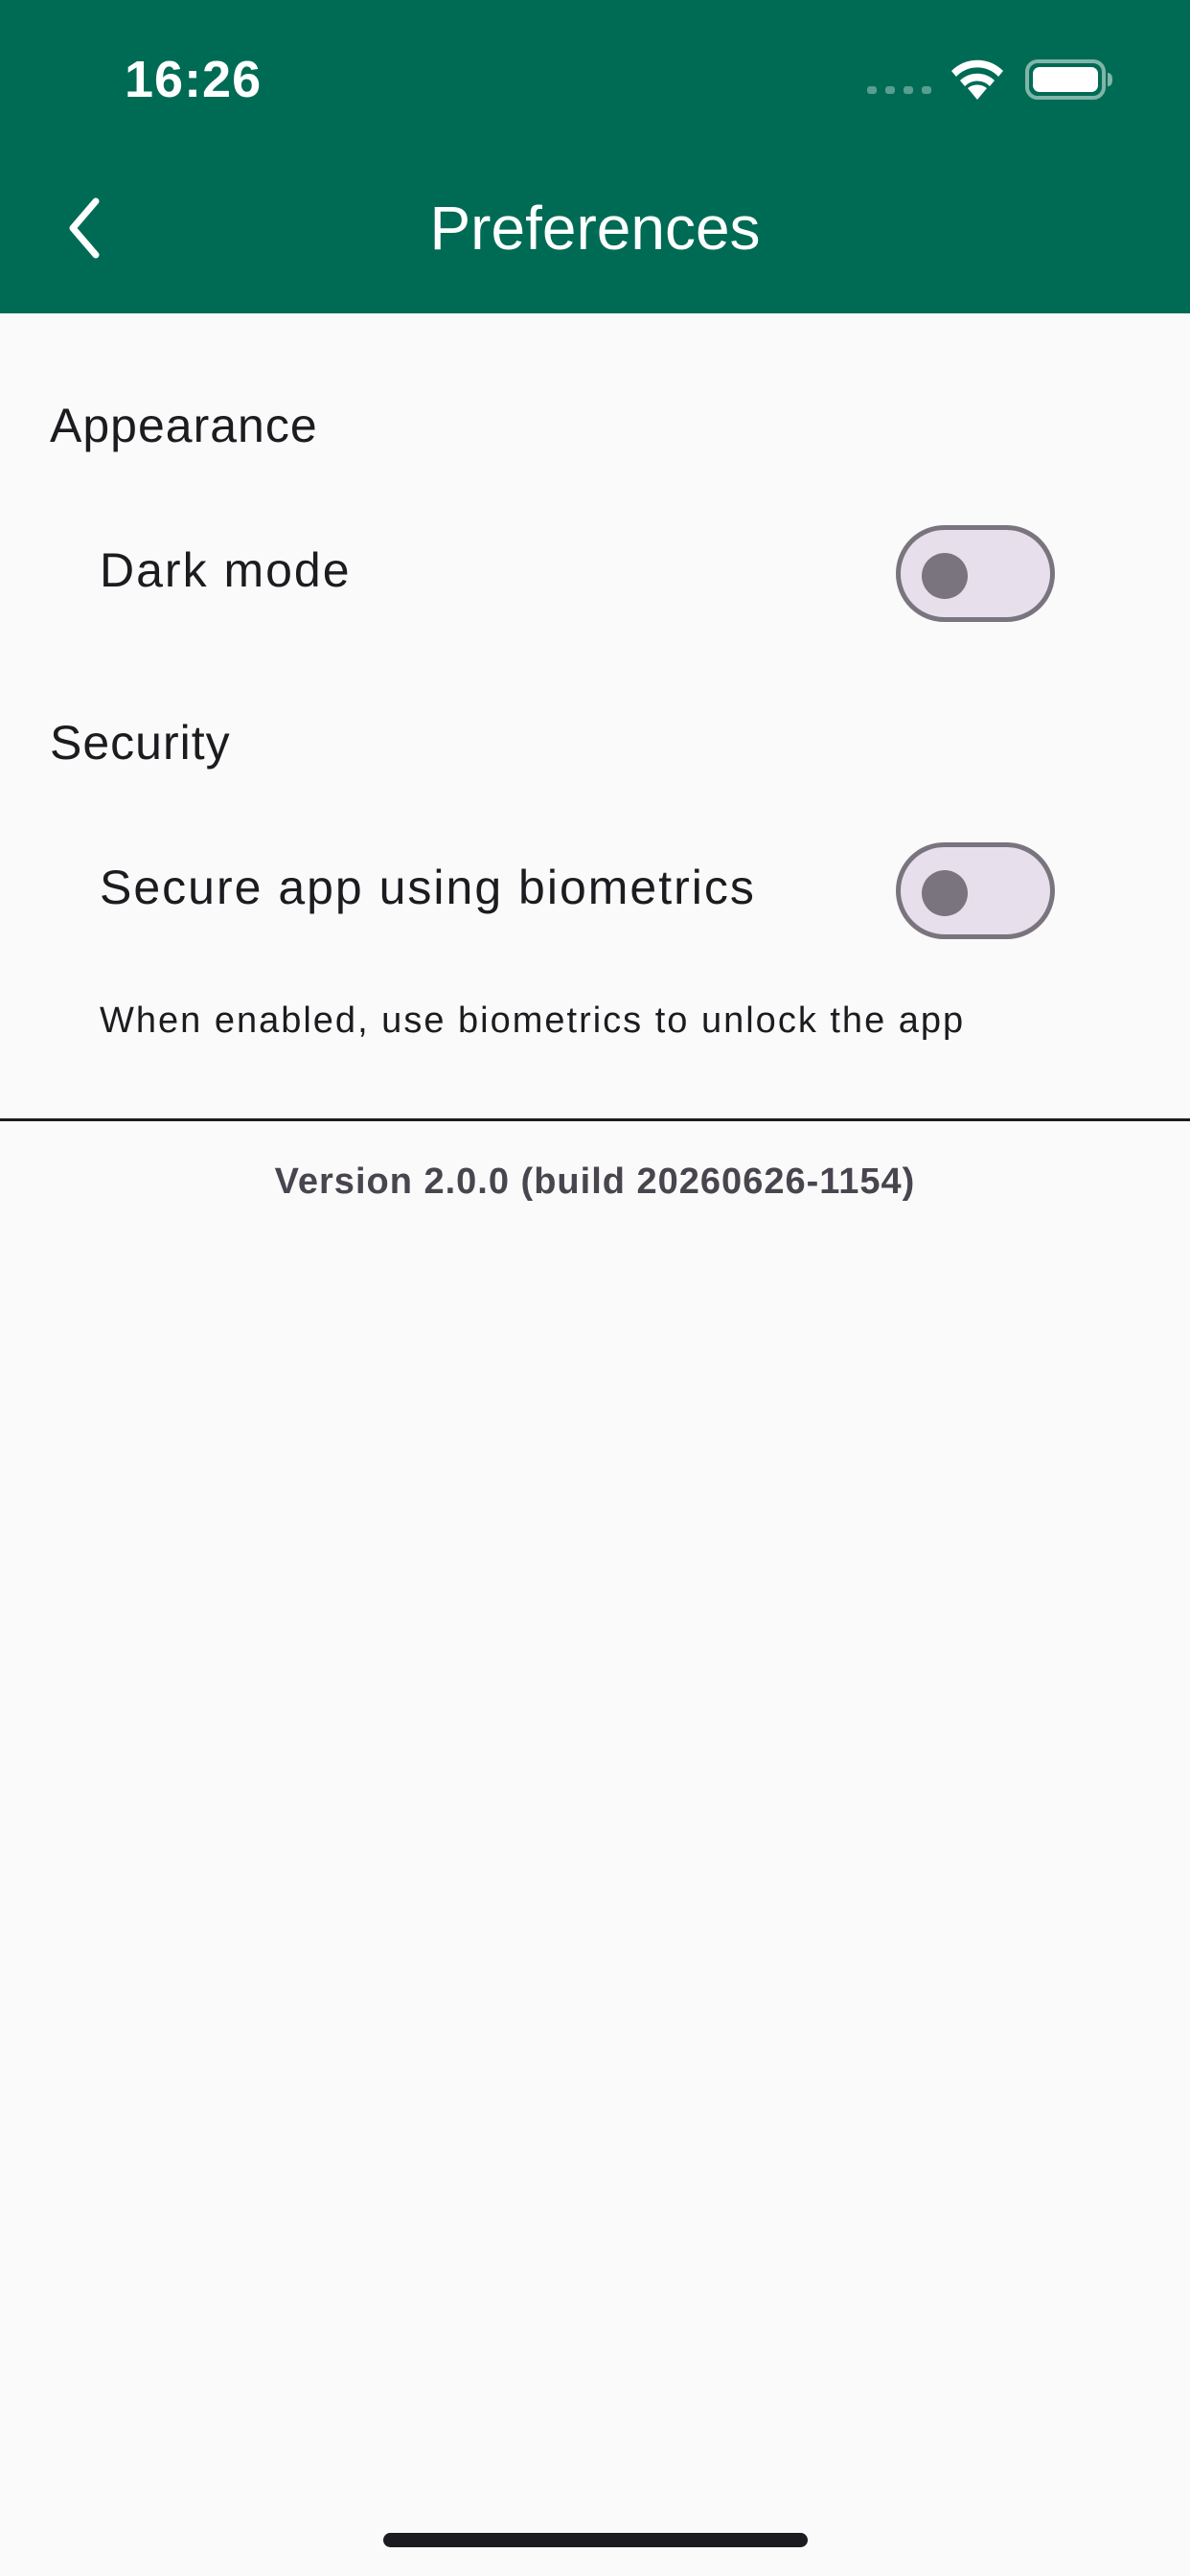 The width and height of the screenshot is (1190, 2576). I want to click on biometrics-switch, so click(976, 890).